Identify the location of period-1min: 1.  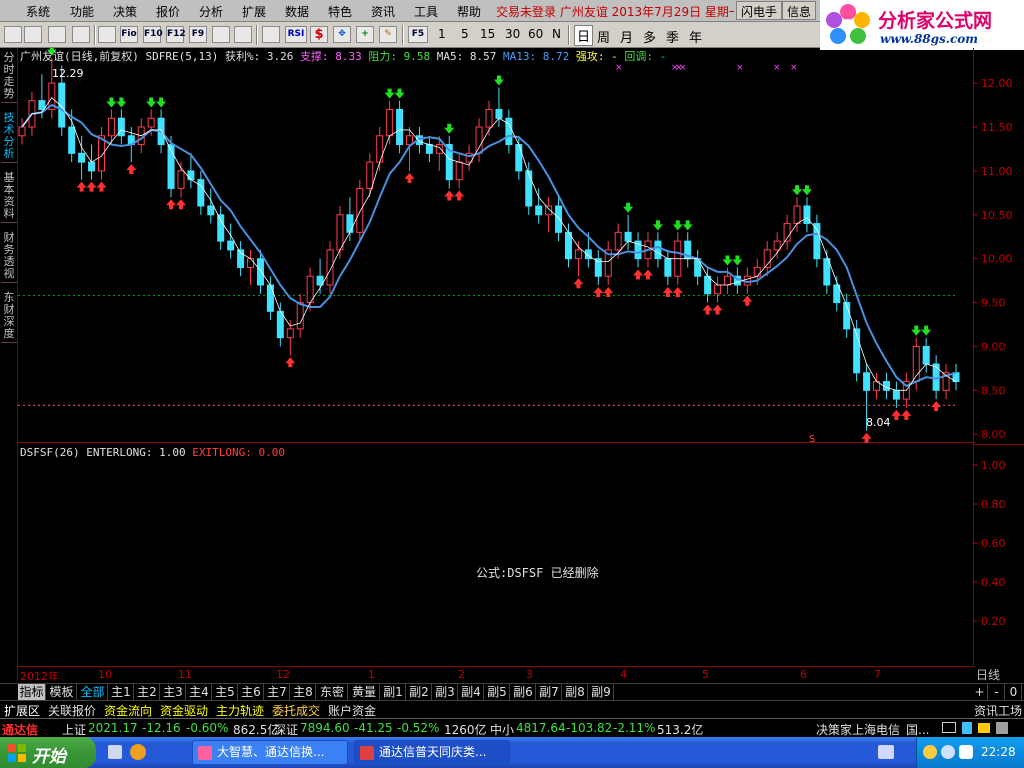
(442, 34).